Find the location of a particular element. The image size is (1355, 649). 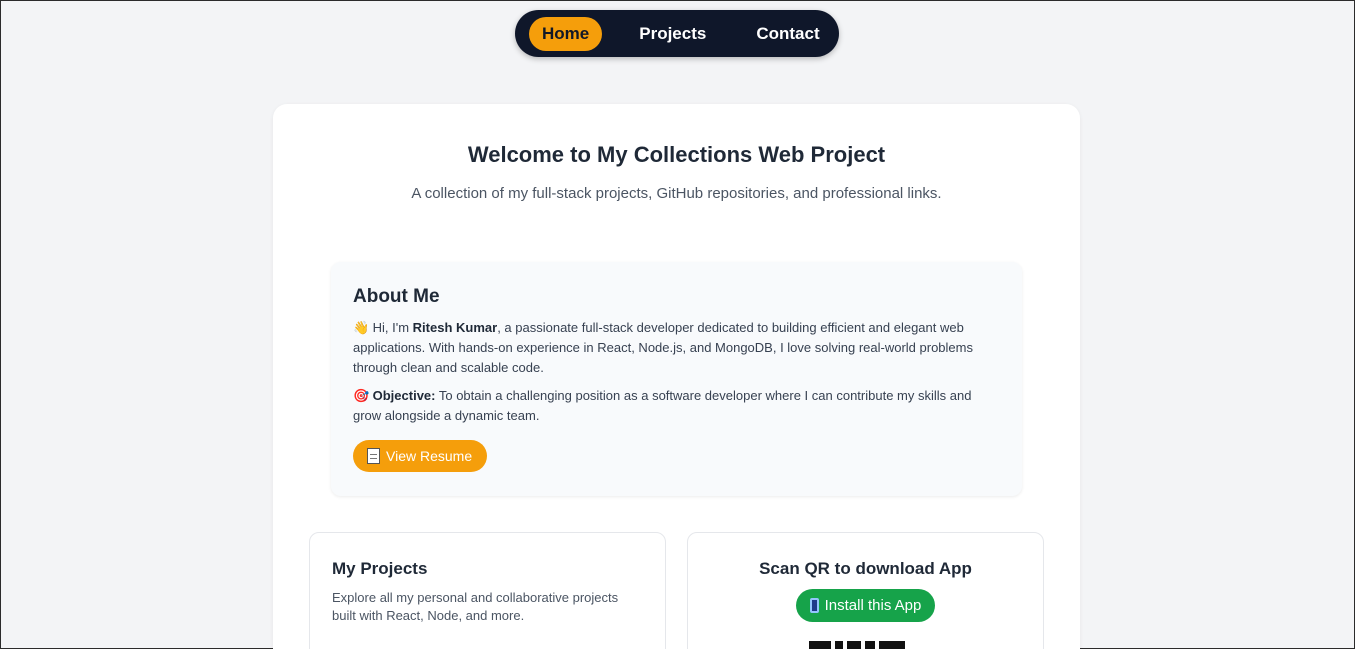

qr-card: Scan QR to download App Install this App is located at coordinates (865, 590).